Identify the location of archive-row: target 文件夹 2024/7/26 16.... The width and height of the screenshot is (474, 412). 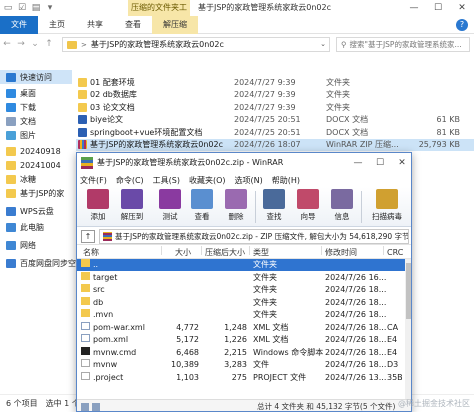
(241, 277).